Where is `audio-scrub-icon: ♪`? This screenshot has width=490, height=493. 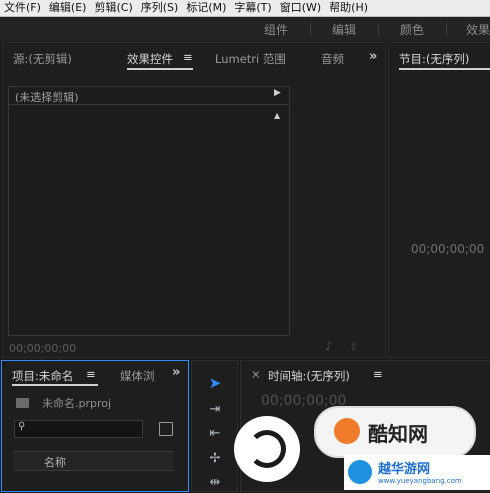
audio-scrub-icon: ♪ is located at coordinates (329, 346).